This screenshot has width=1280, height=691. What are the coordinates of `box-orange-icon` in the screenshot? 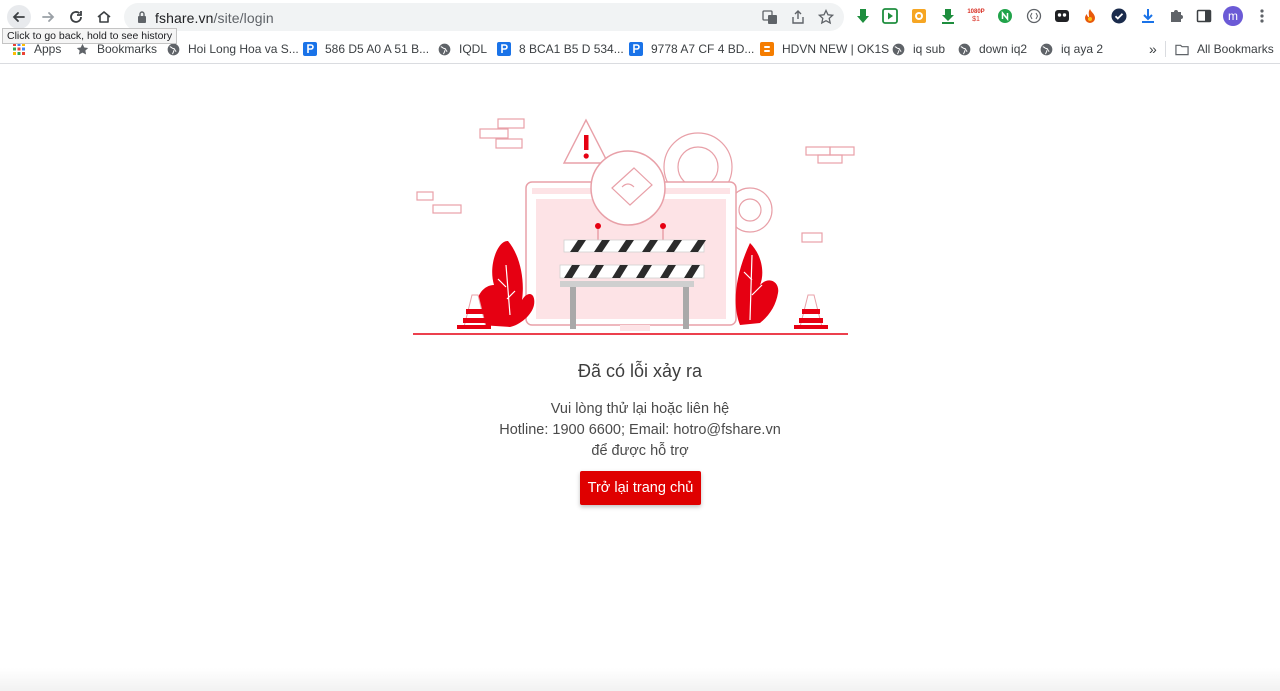 It's located at (919, 16).